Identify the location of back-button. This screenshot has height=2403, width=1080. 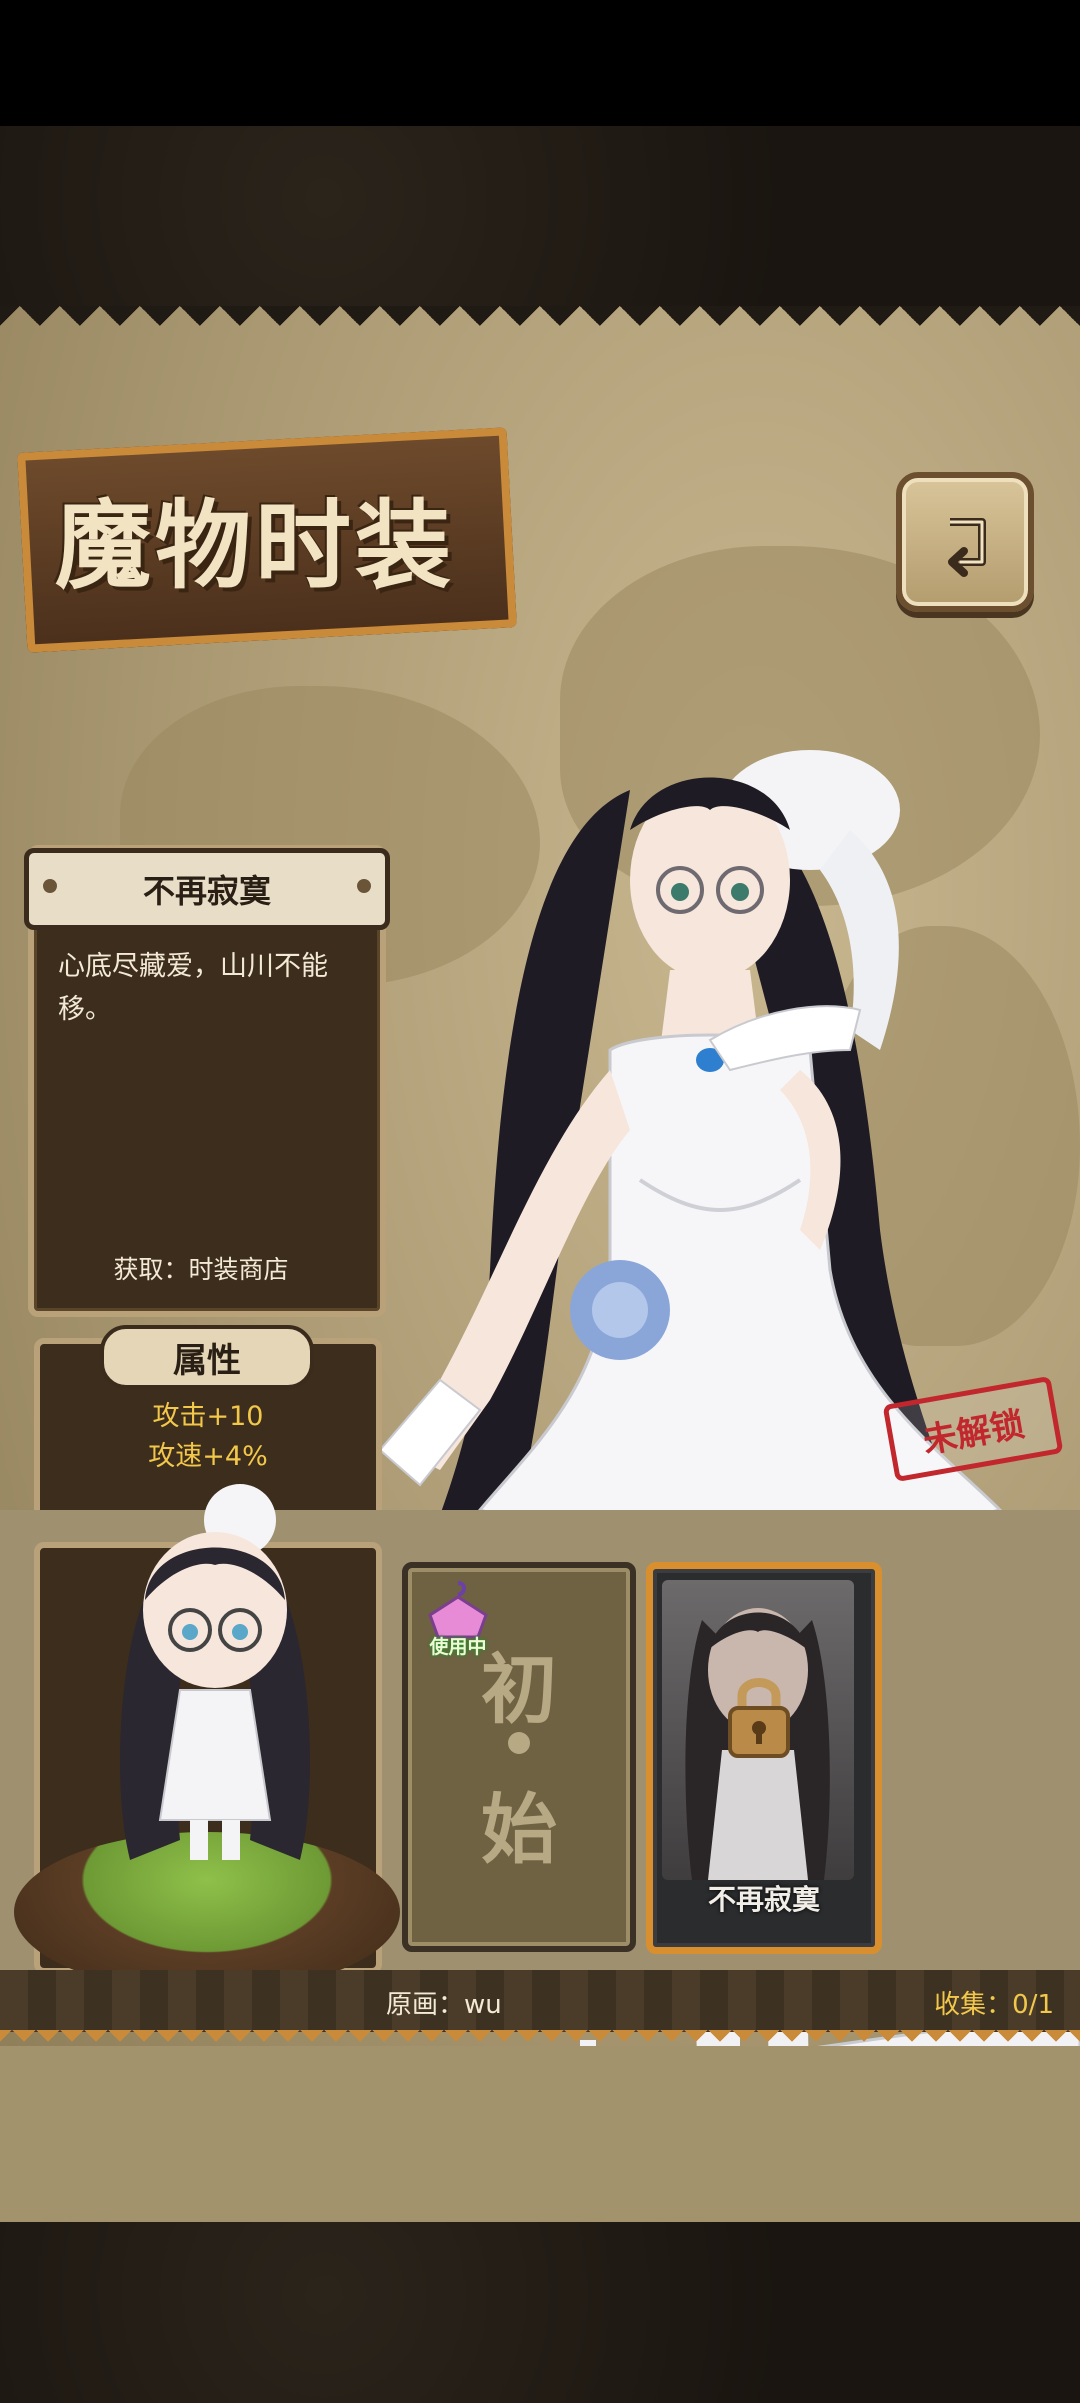
(965, 542).